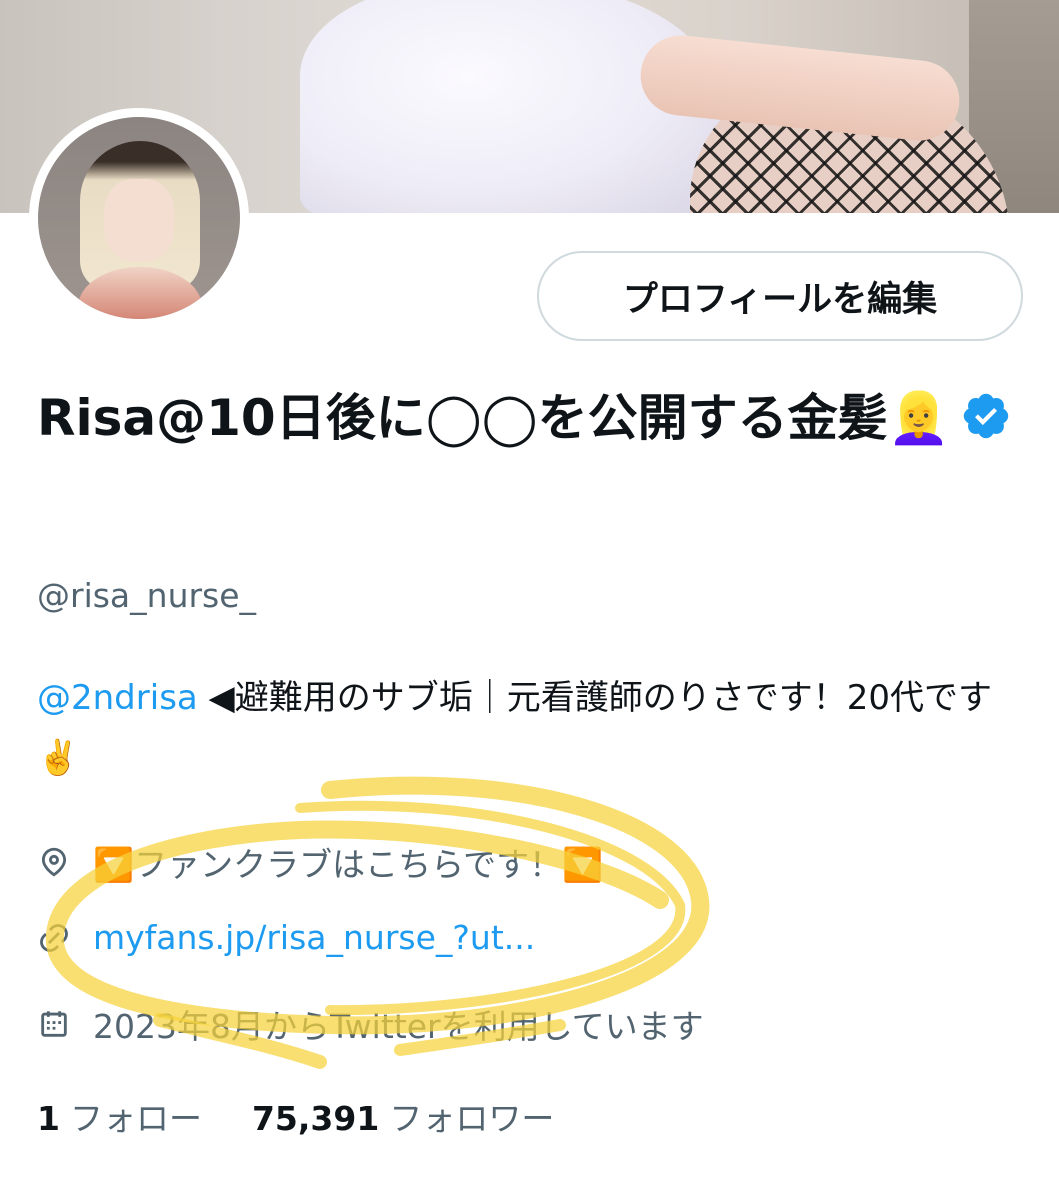  Describe the element at coordinates (48, 1118) in the screenshot. I see `following-count: 1` at that location.